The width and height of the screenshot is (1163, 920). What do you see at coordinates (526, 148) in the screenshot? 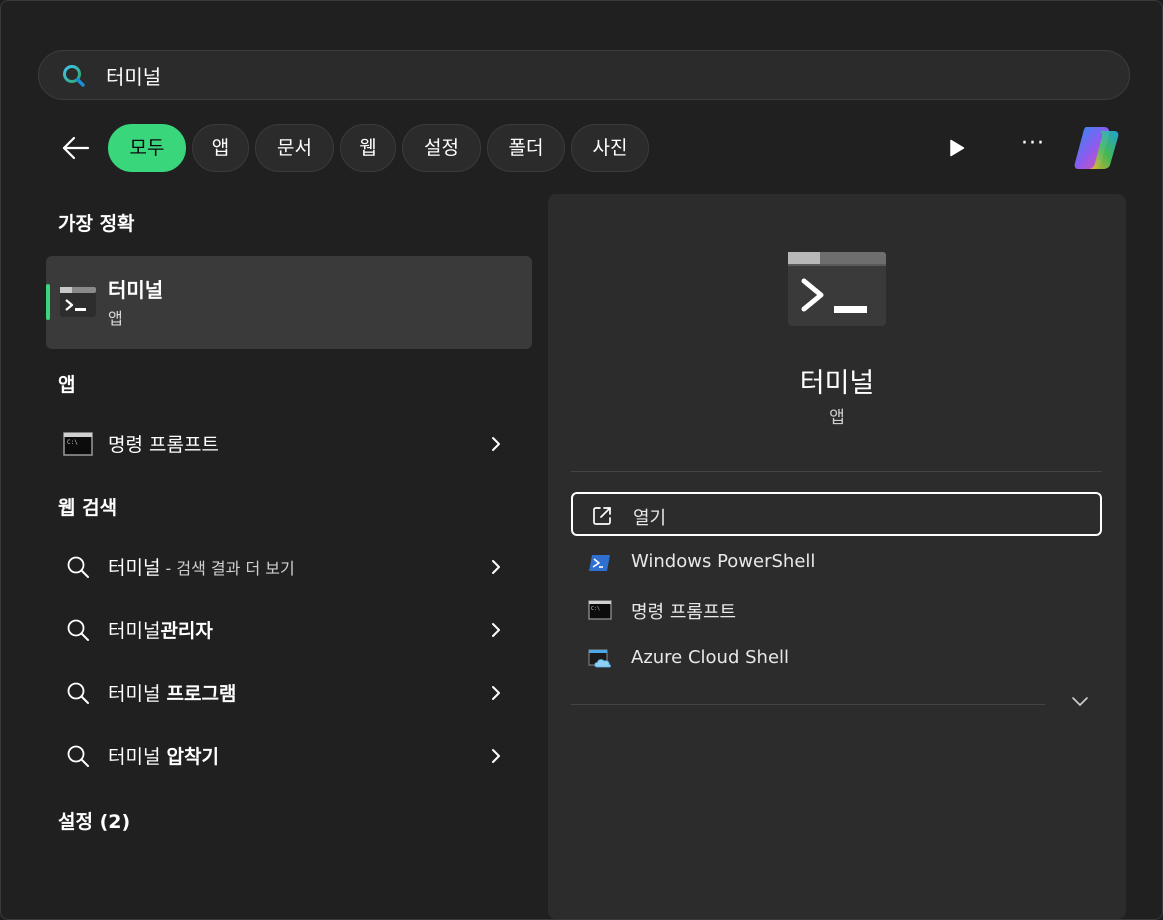
I see `filter-folders: 폴더` at bounding box center [526, 148].